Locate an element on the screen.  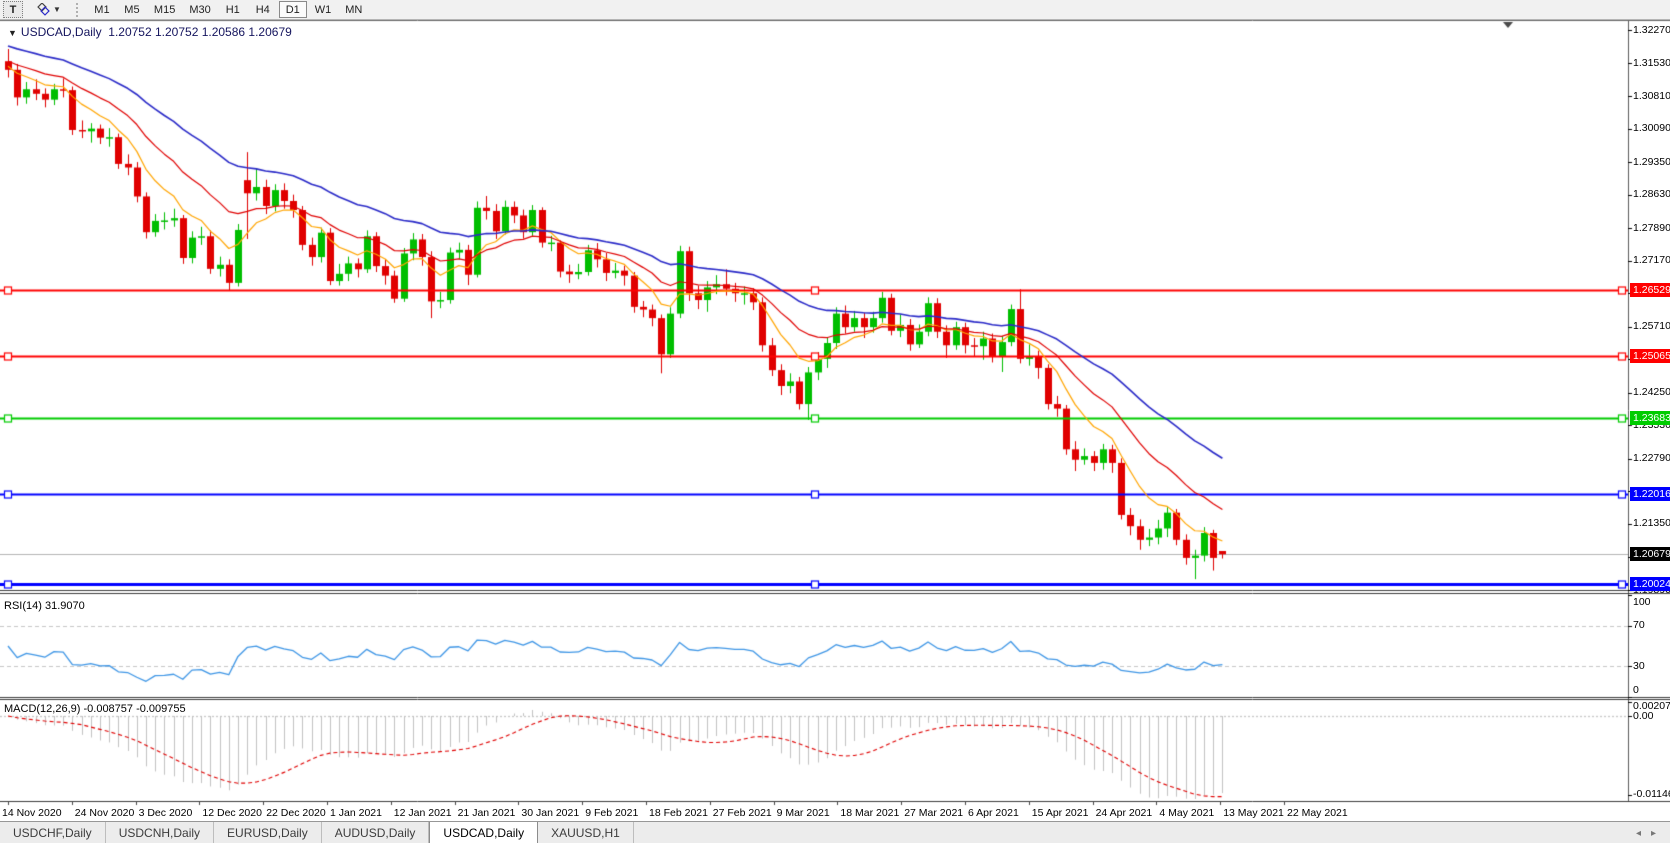
rsi-tick-label: 30 is located at coordinates (1639, 665).